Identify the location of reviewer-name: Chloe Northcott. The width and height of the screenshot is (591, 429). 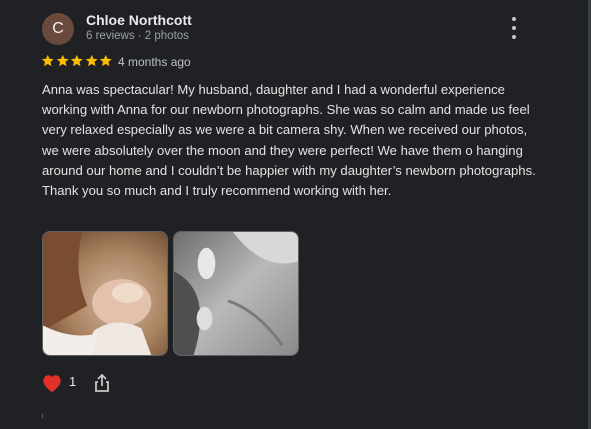
(139, 20).